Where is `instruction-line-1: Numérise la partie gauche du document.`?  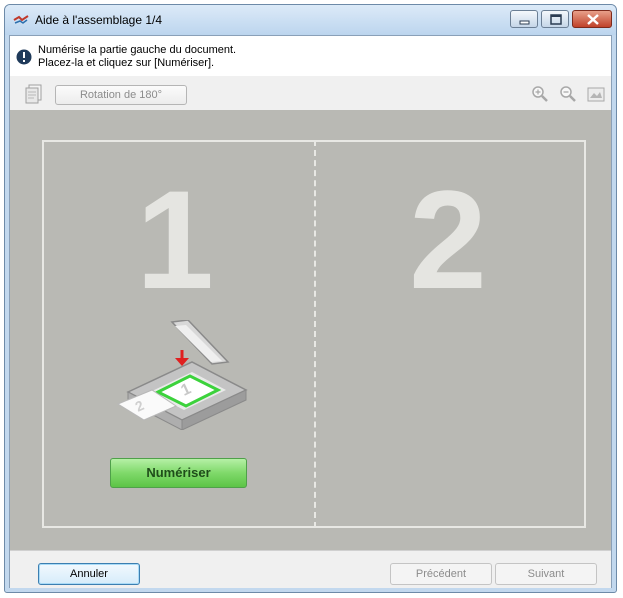
instruction-line-1: Numérise la partie gauche du document. is located at coordinates (137, 50).